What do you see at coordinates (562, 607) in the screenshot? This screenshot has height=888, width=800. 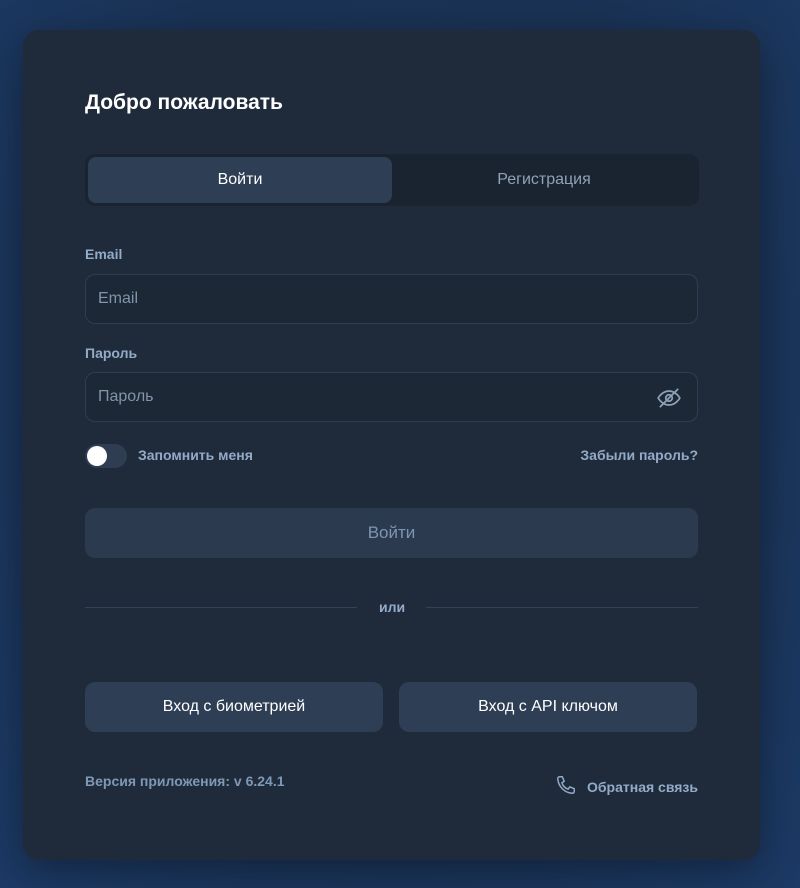 I see `divider-right` at bounding box center [562, 607].